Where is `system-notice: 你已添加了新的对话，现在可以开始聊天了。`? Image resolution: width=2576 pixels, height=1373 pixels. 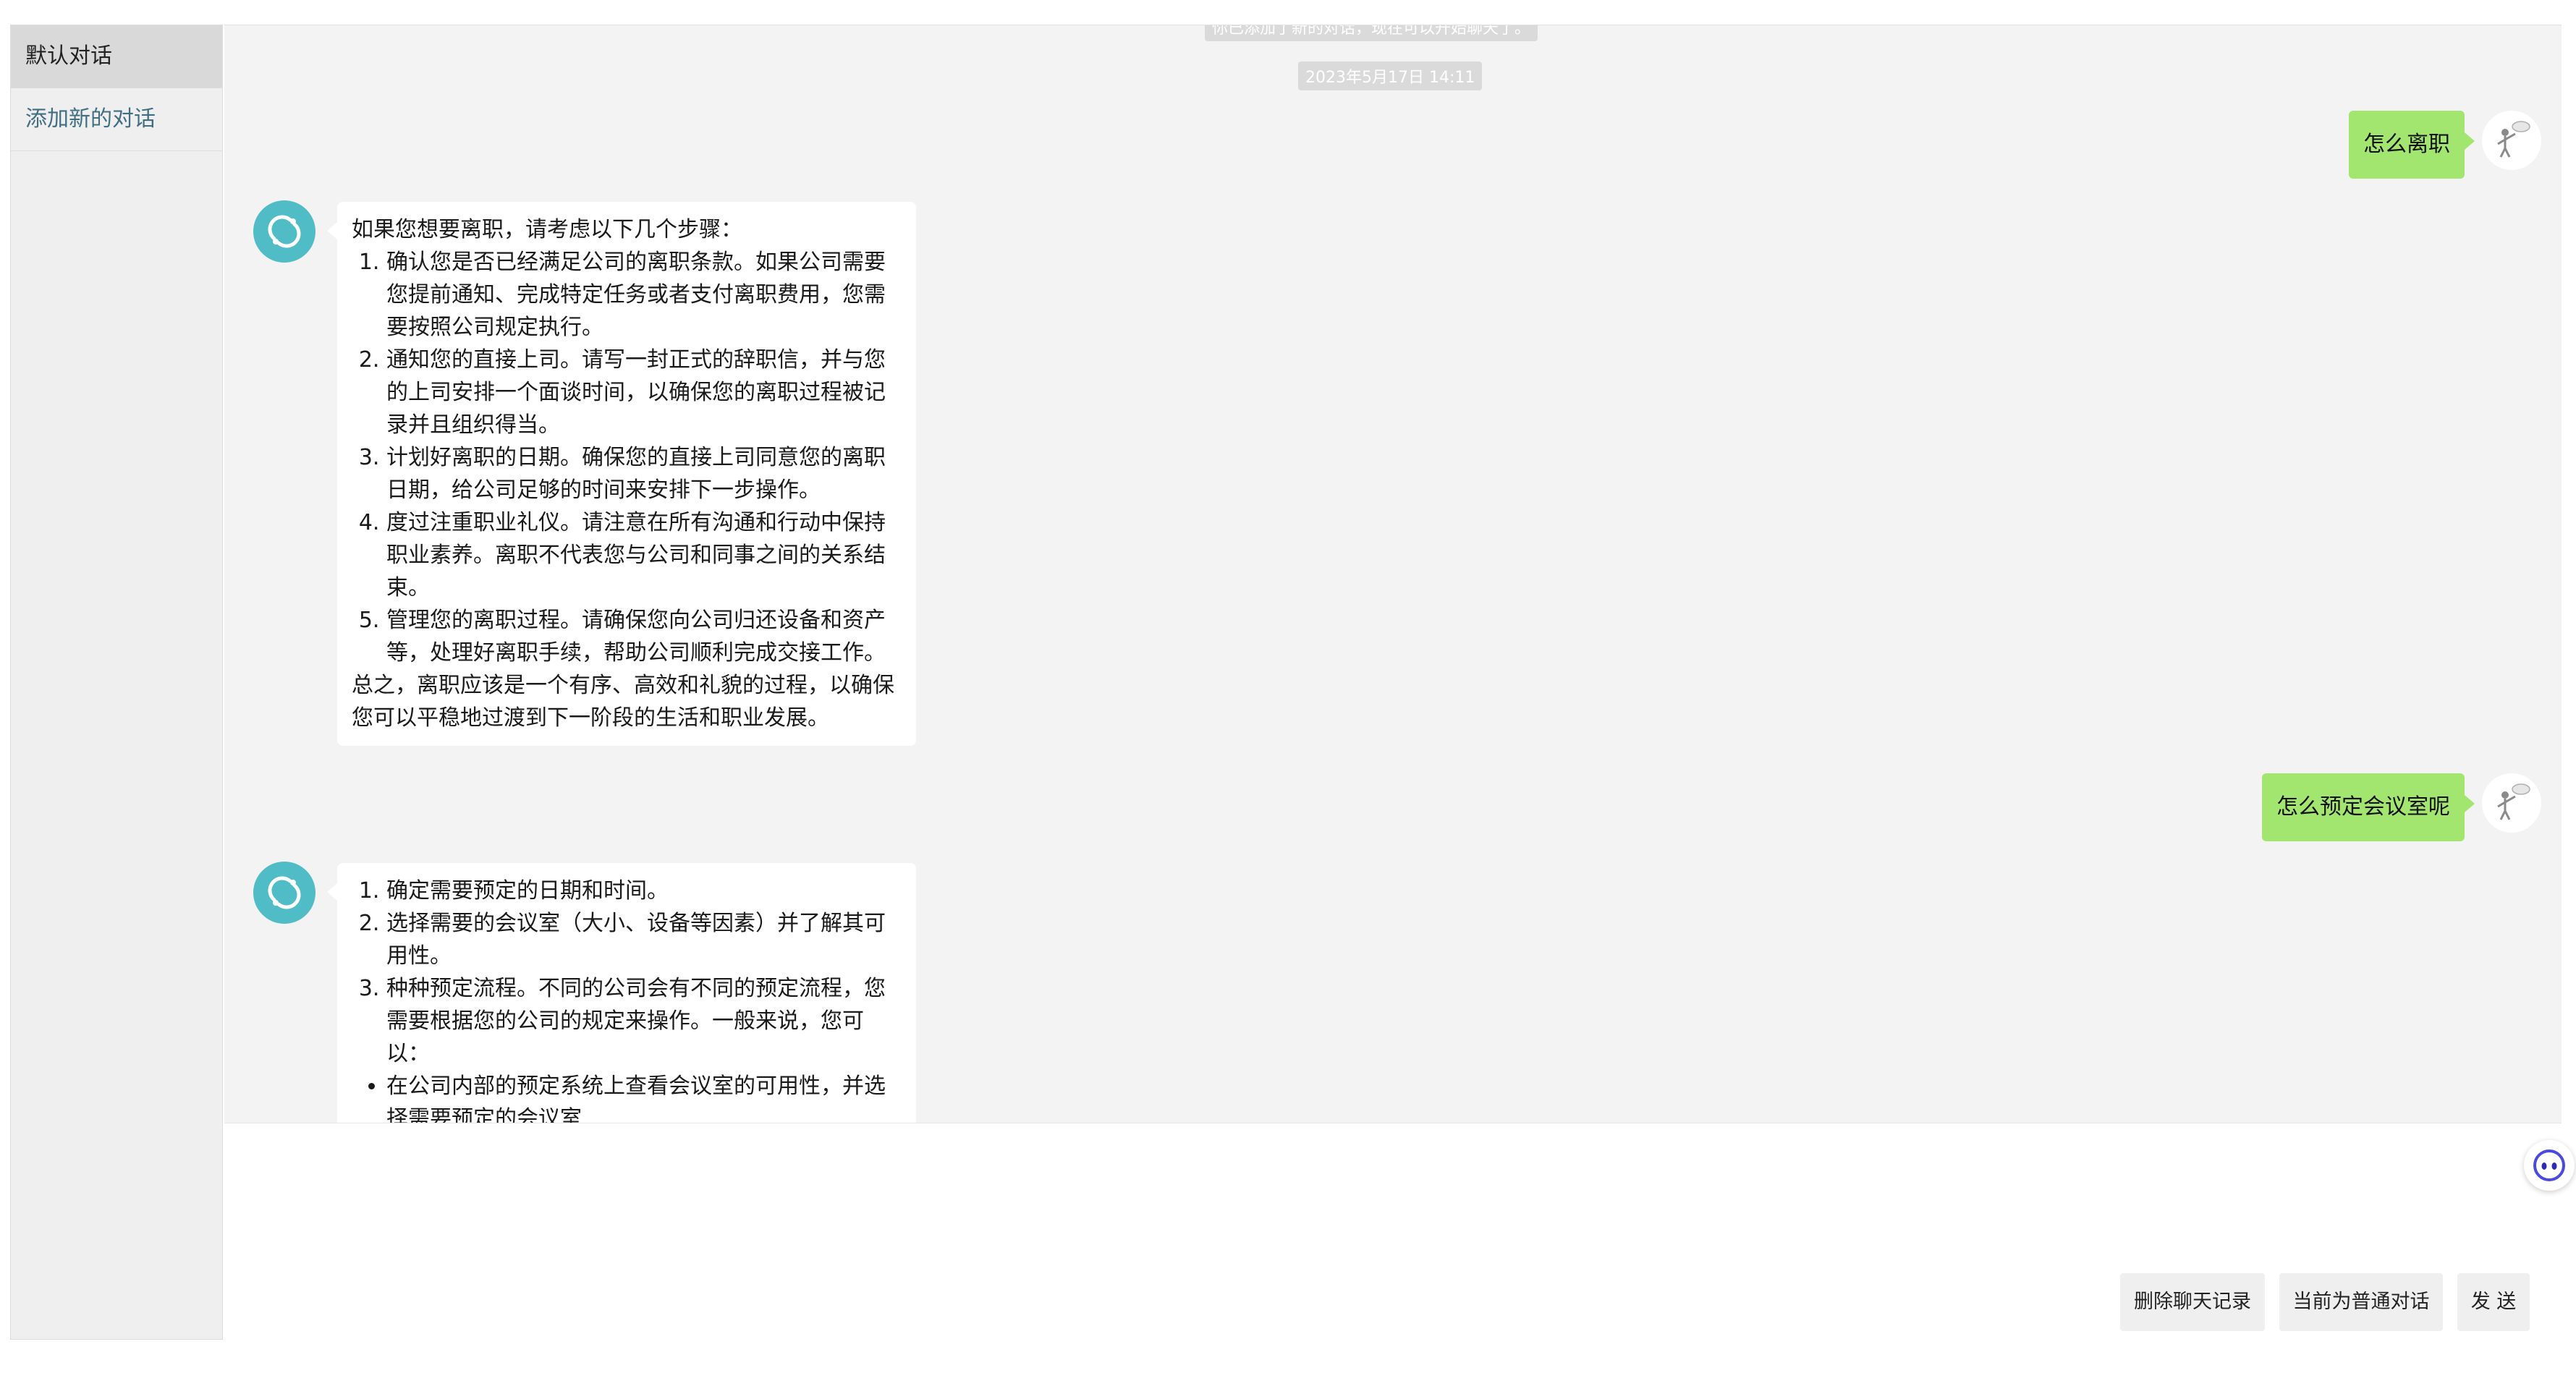 system-notice: 你已添加了新的对话，现在可以开始聊天了。 is located at coordinates (1371, 33).